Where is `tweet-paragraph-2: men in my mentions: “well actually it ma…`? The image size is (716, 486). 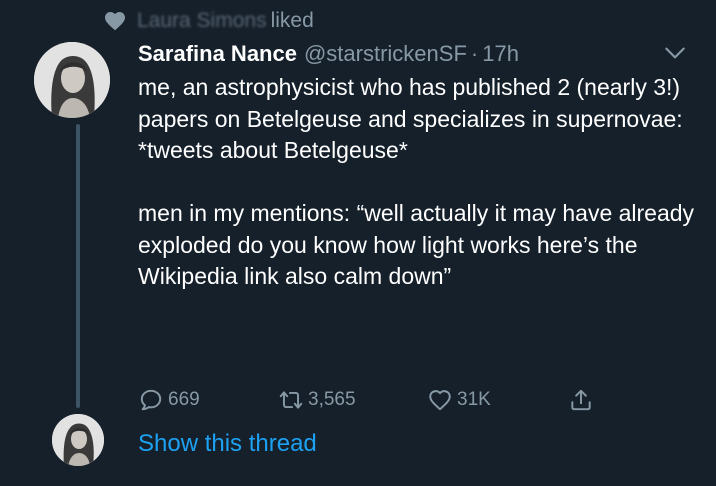
tweet-paragraph-2: men in my mentions: “well actually it ma… is located at coordinates (416, 244).